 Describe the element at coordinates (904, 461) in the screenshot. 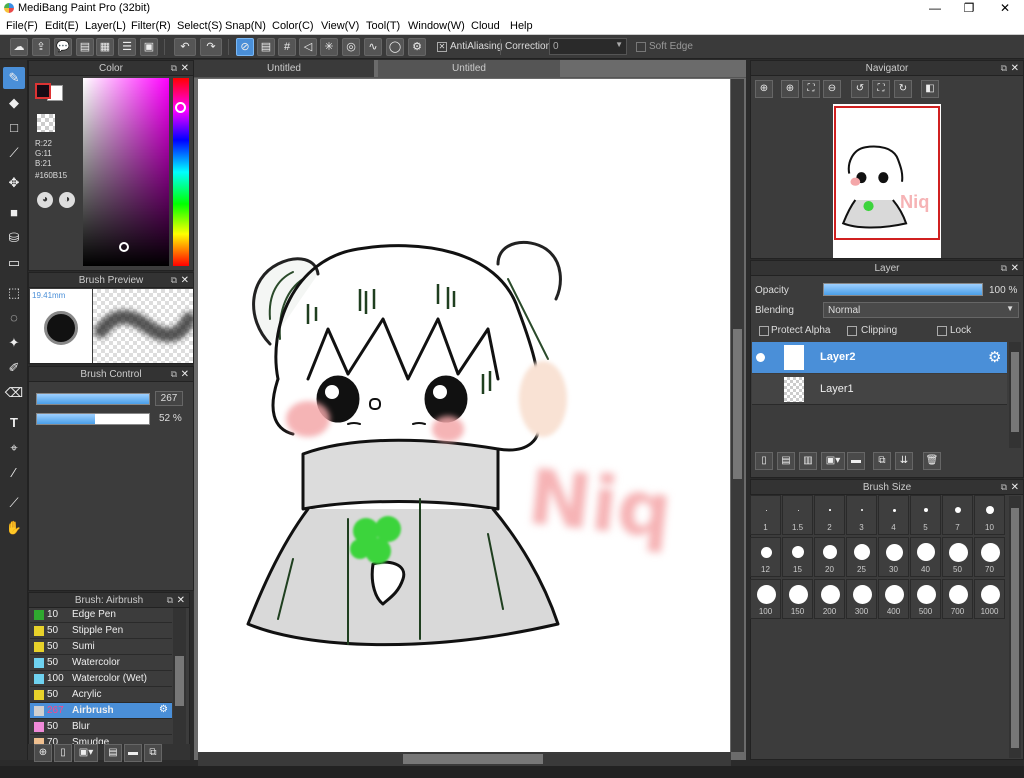

I see `merge-layer-icon: ⇊` at that location.